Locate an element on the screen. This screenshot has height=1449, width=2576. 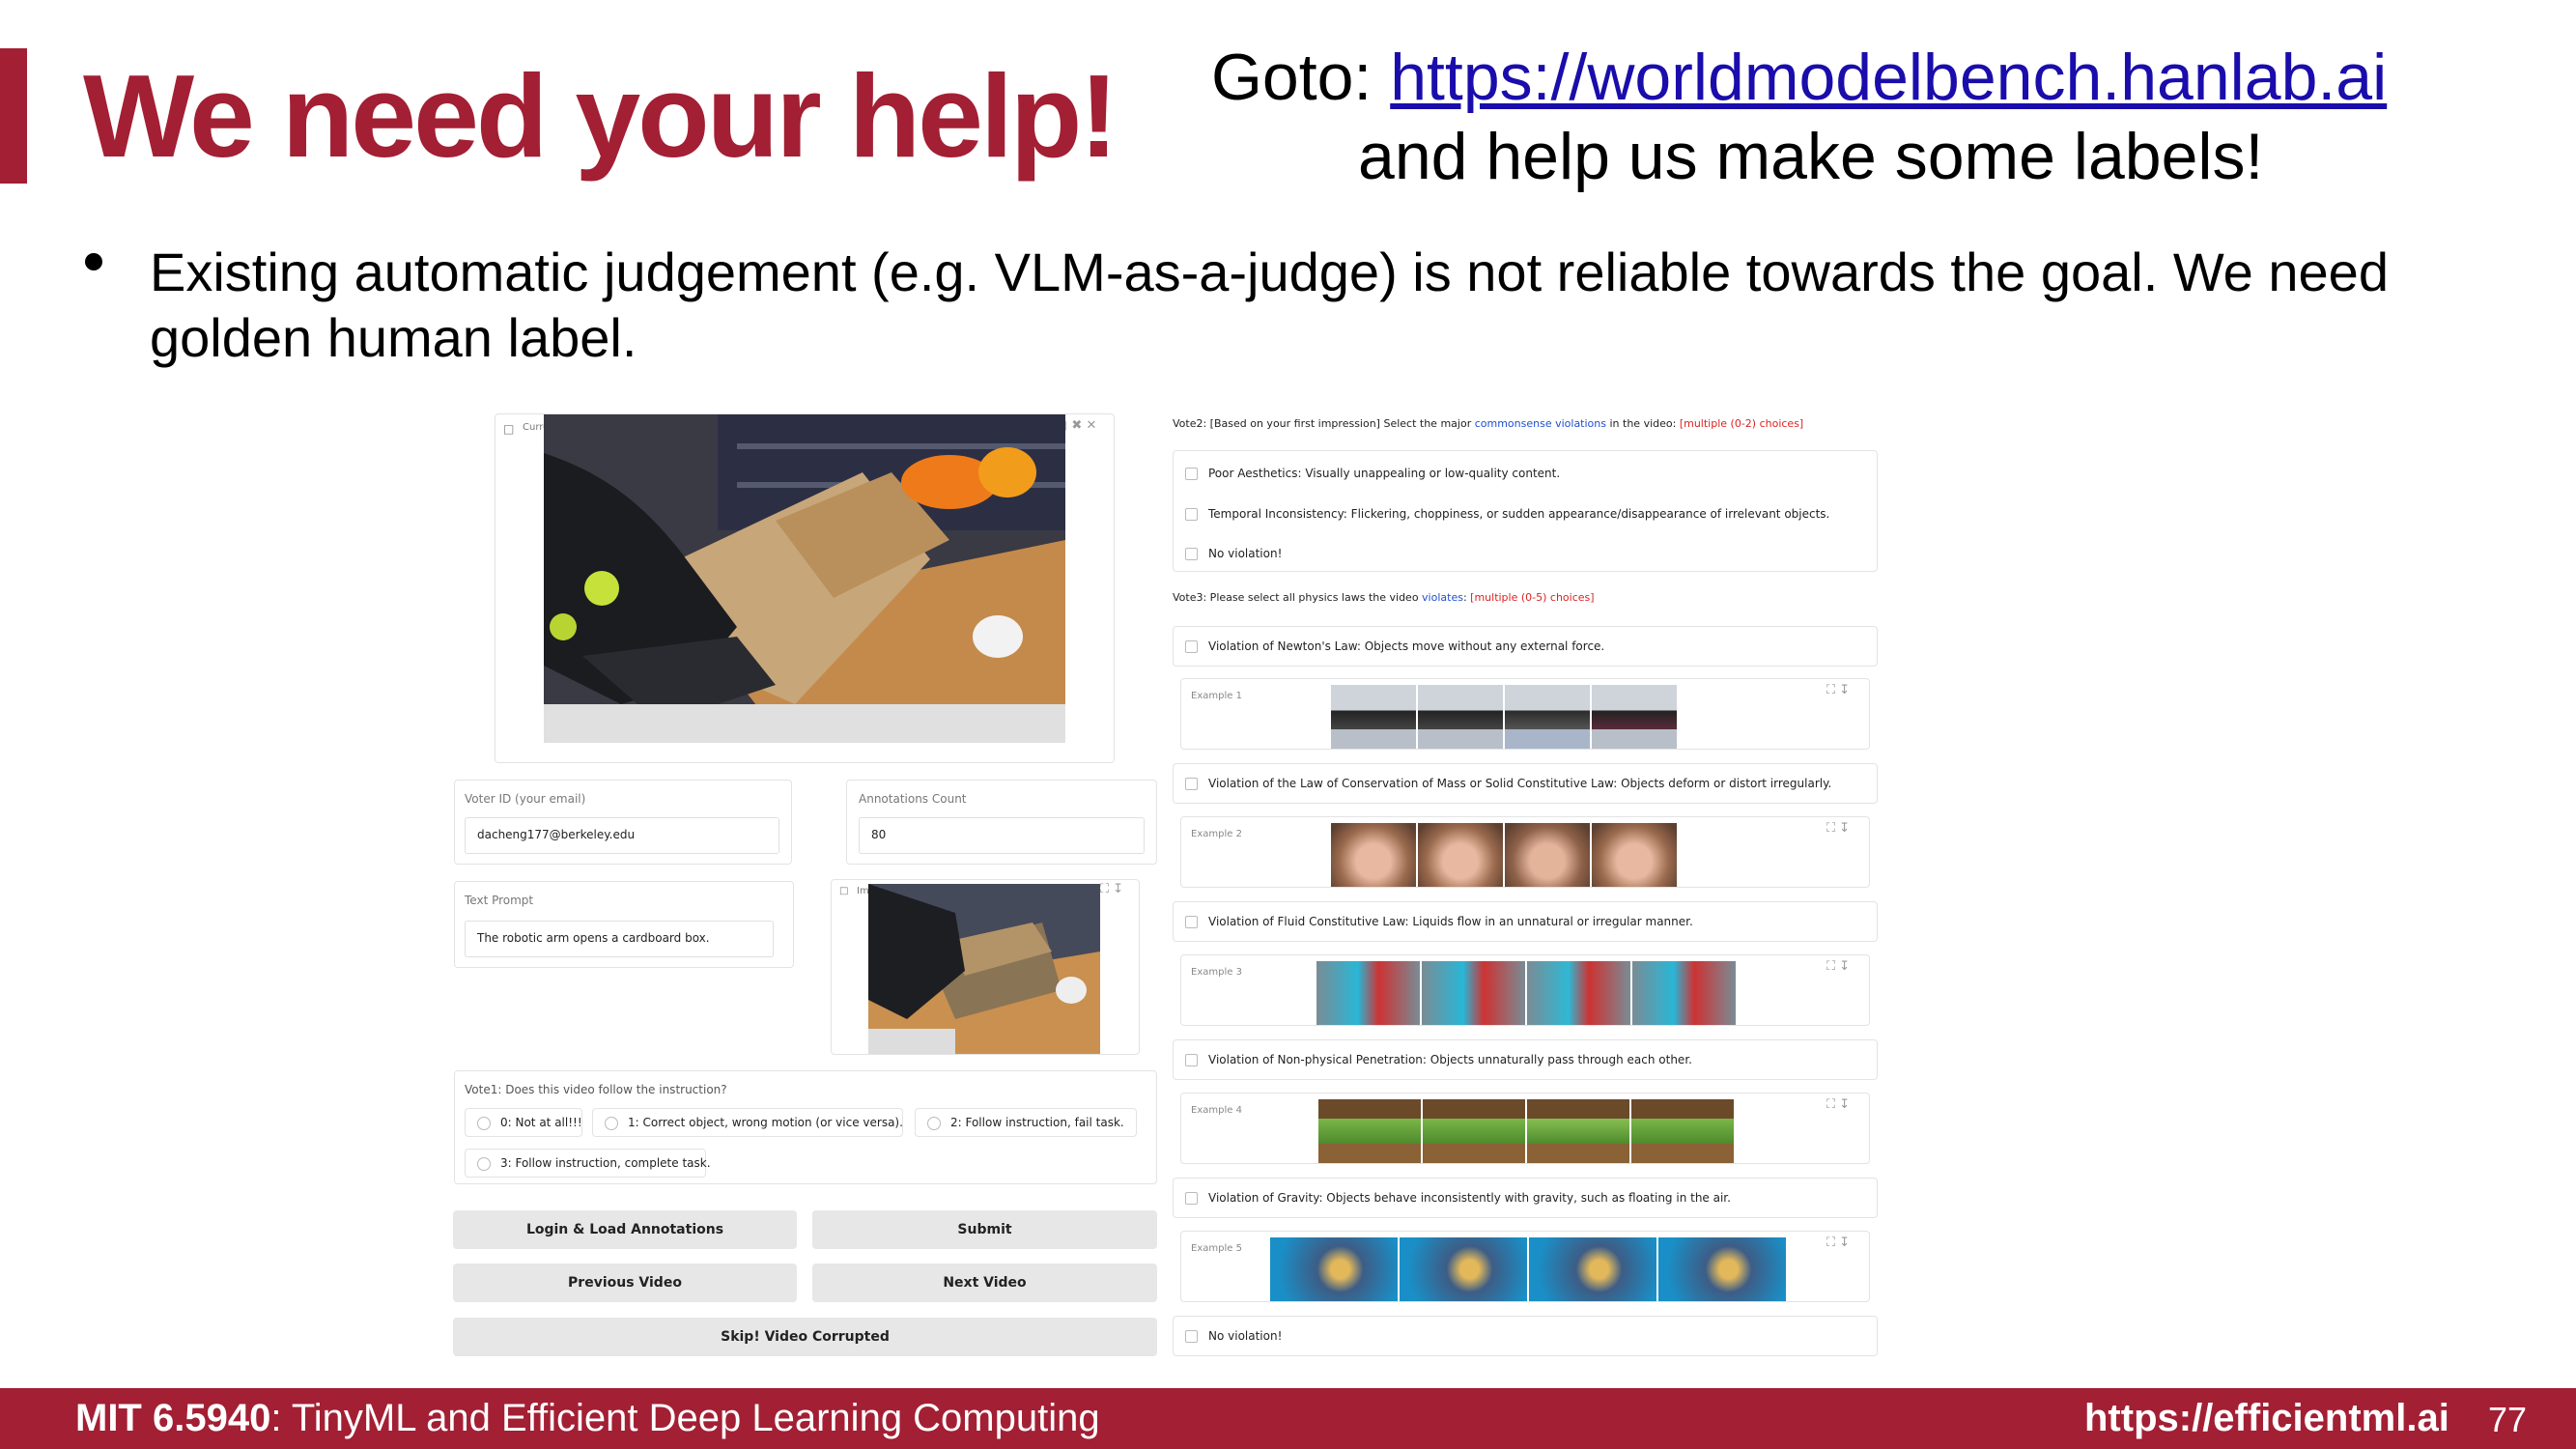
law-none-checkbox: No violation! is located at coordinates (1228, 1336).